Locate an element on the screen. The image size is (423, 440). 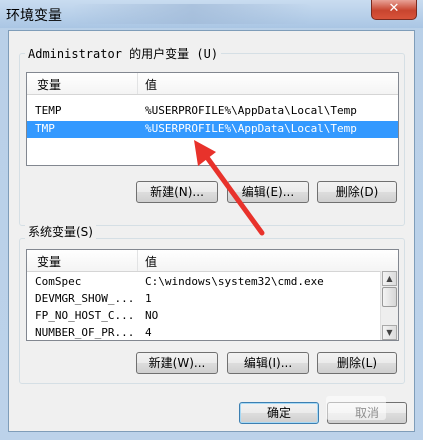
user-list-header: 变量 值 is located at coordinates (212, 84).